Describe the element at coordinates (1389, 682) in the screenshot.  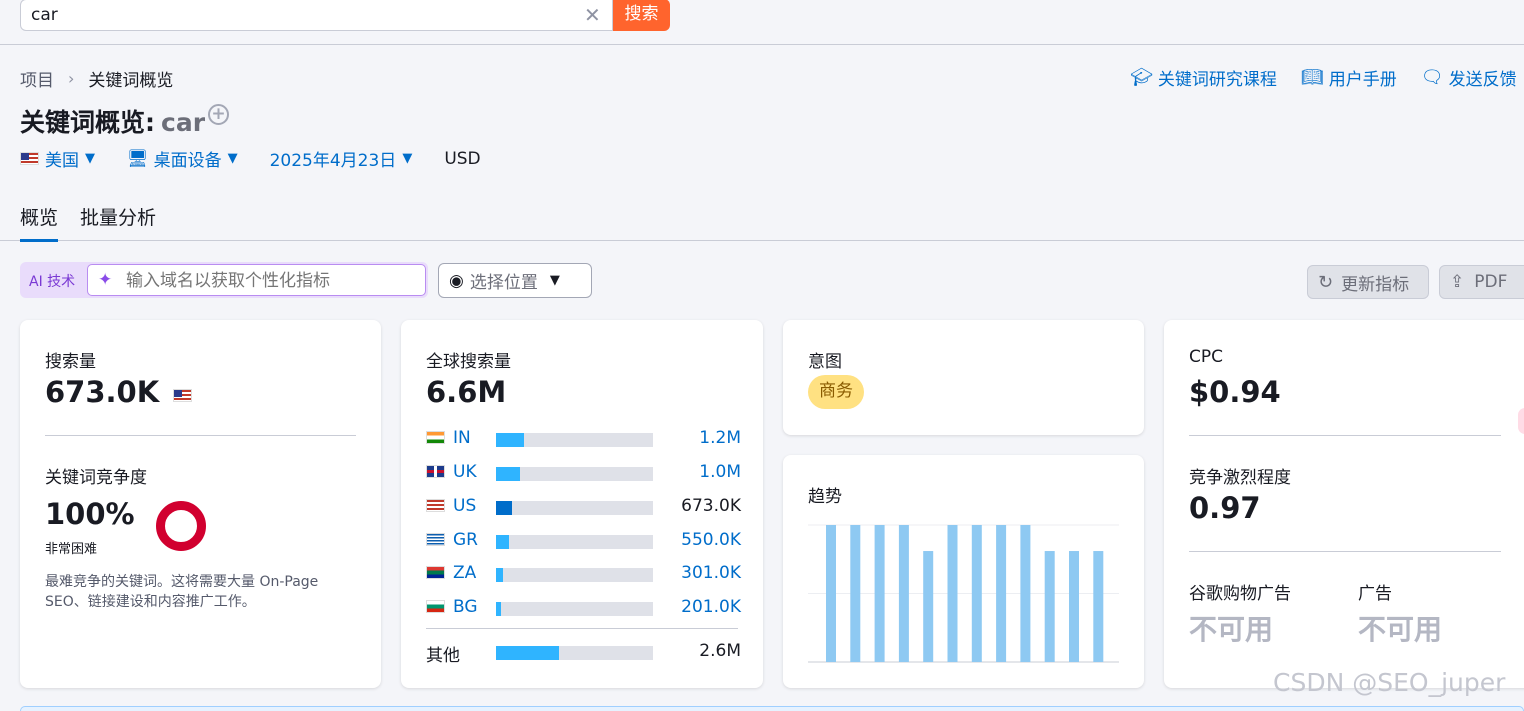
I see `watermark: CSDN @SEO_juper` at that location.